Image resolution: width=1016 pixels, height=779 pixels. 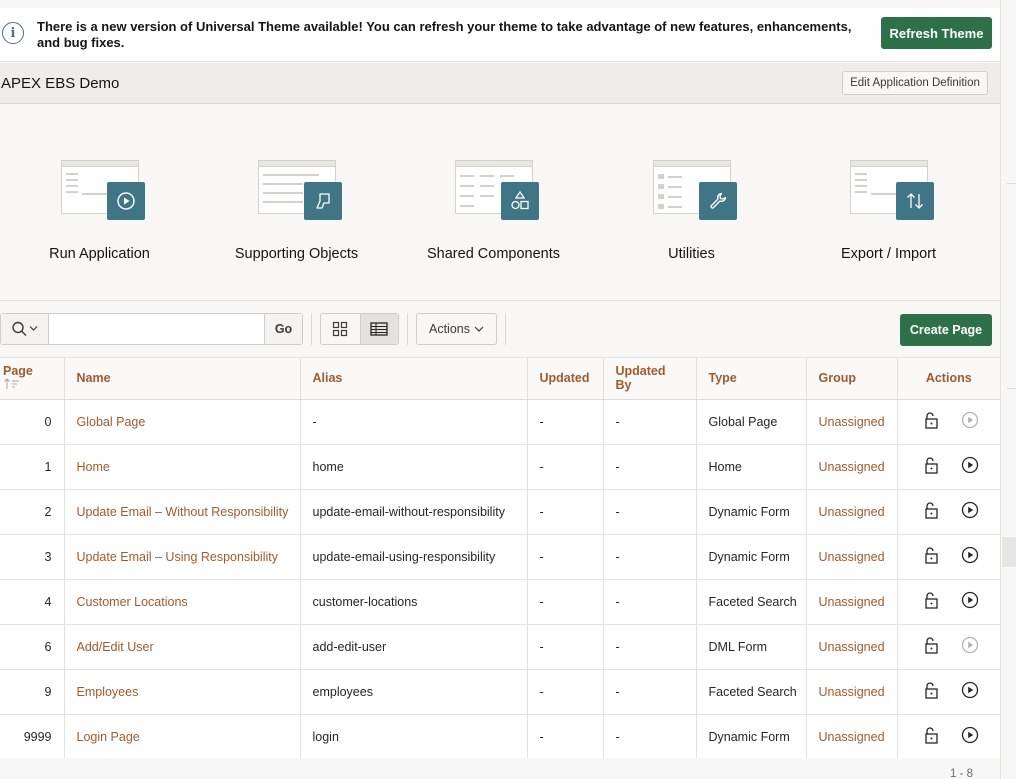 What do you see at coordinates (93, 467) in the screenshot?
I see `page-name-link: Home` at bounding box center [93, 467].